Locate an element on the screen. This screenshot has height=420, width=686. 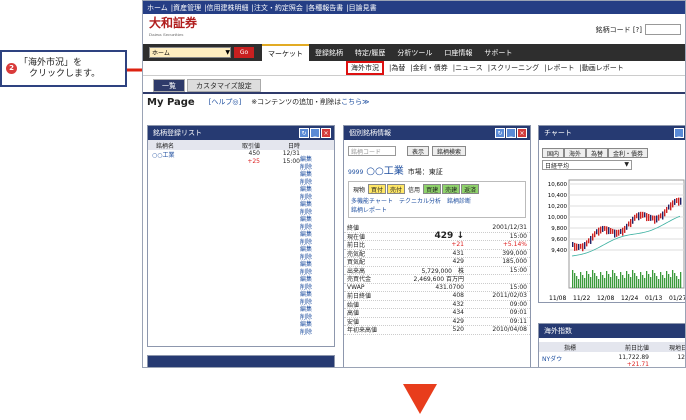
page-select: ホーム ▼ is located at coordinates (190, 52).